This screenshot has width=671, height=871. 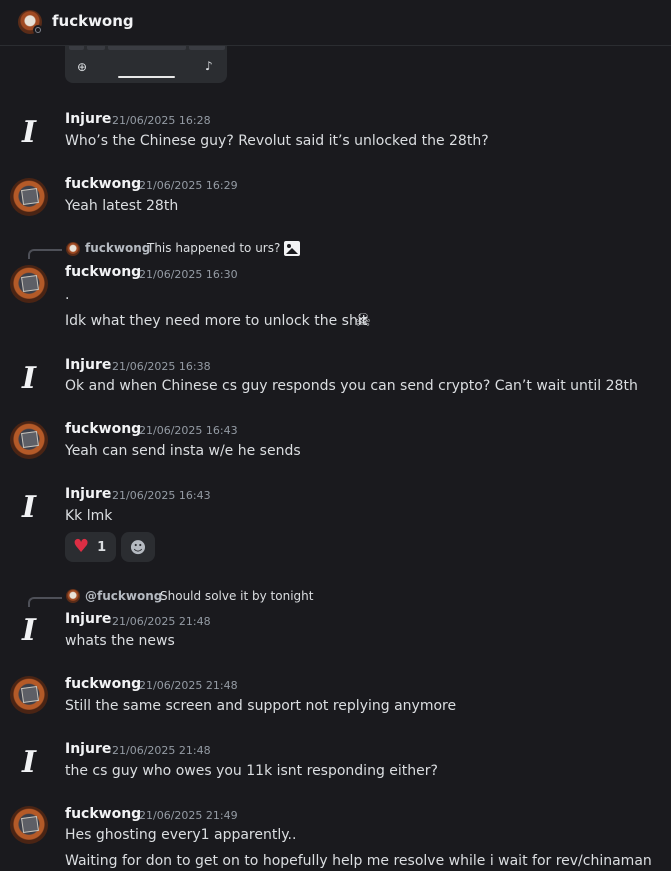 I want to click on message-timestamp: 21/06/2025 21:49, so click(x=188, y=815).